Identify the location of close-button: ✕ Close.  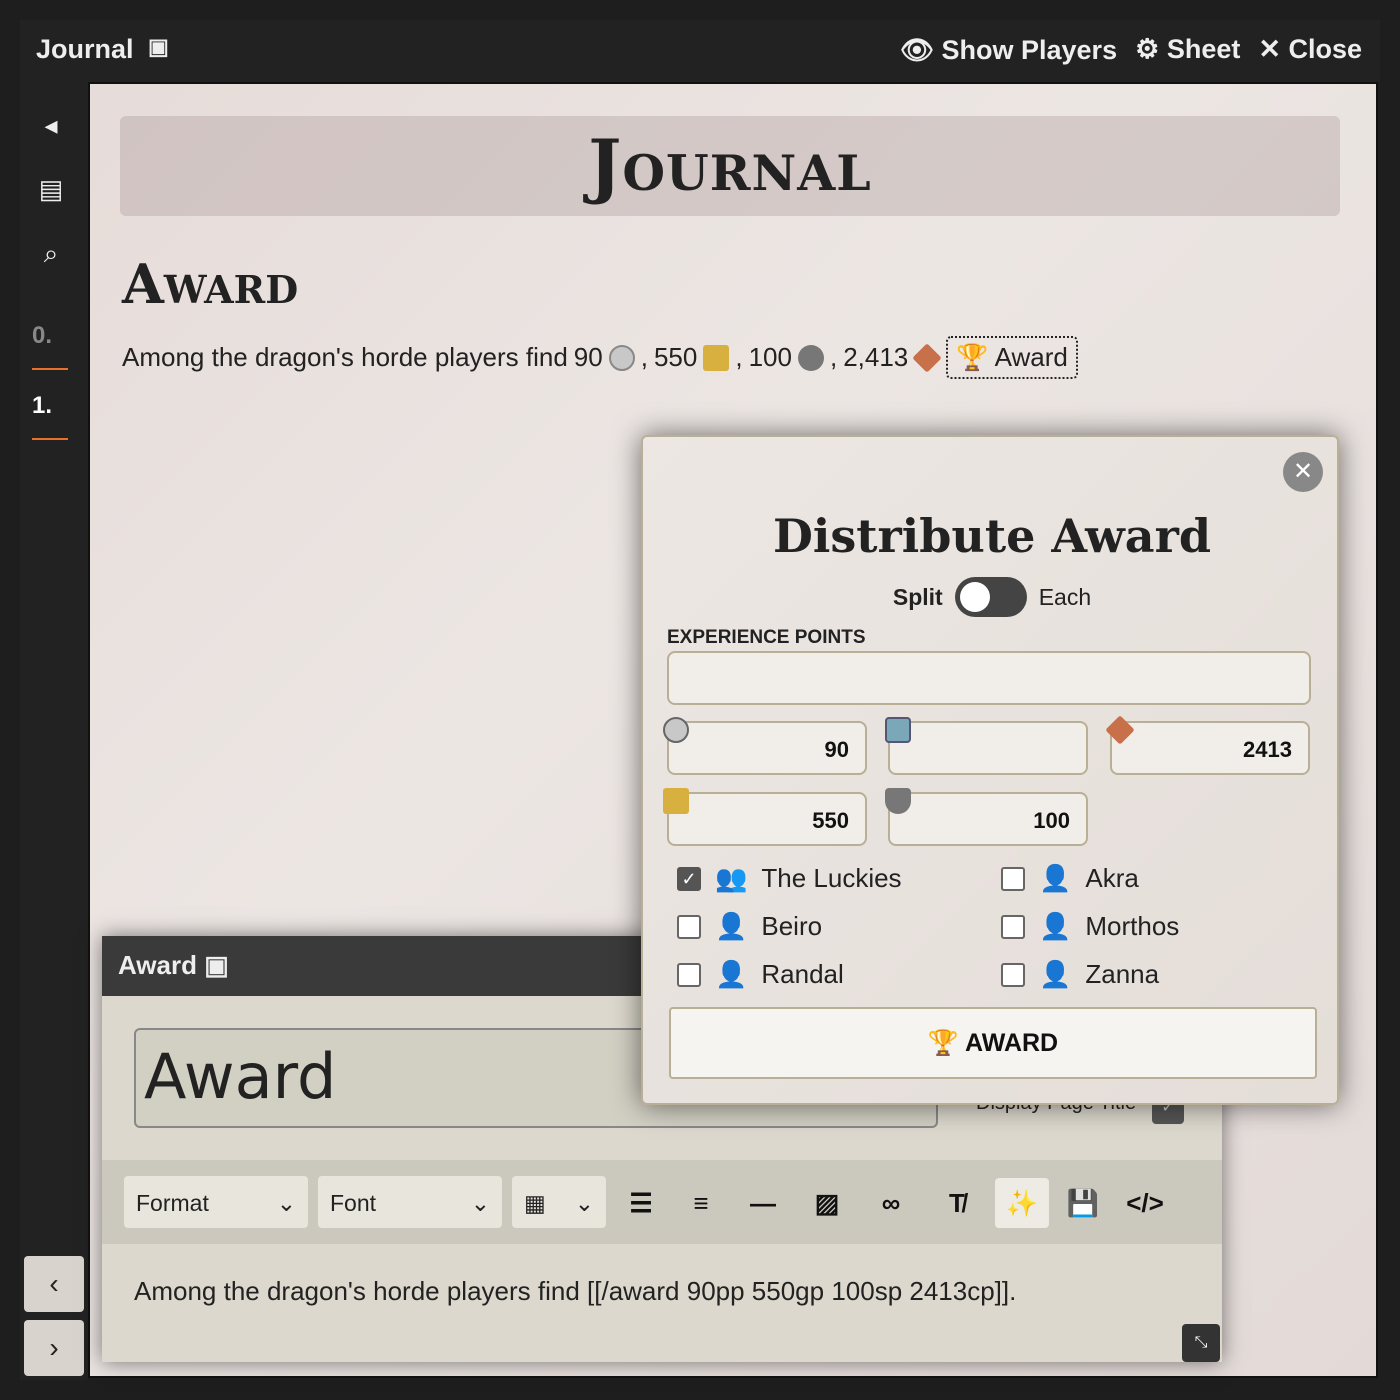
(1310, 50).